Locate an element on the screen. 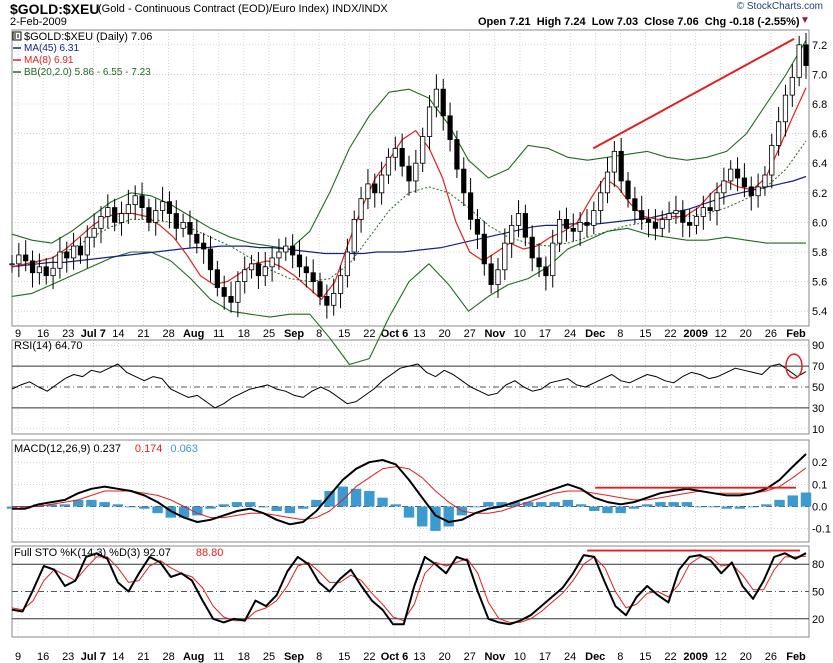 This screenshot has width=833, height=663. x-tick-label: 12 is located at coordinates (721, 334).